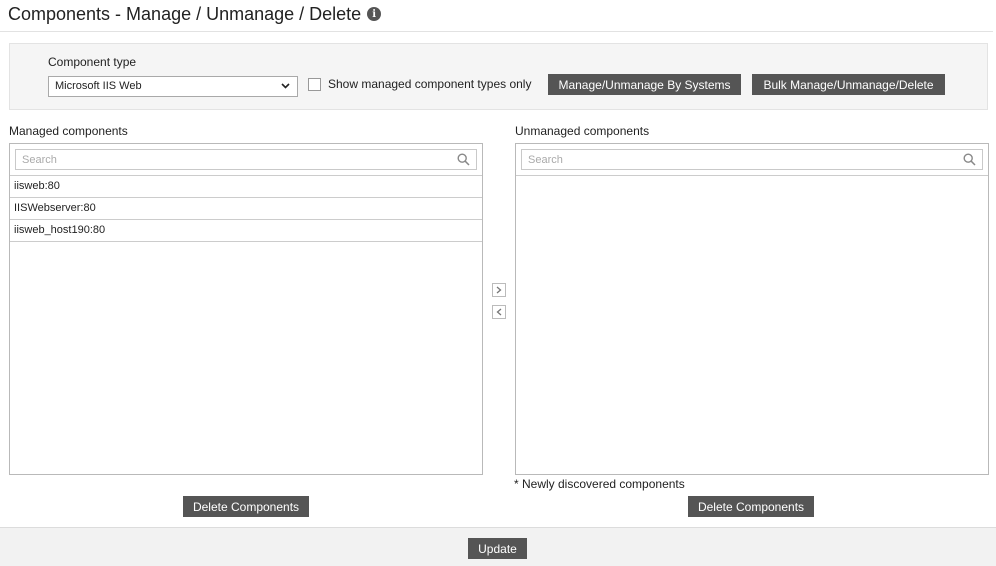 The image size is (996, 566). What do you see at coordinates (848, 84) in the screenshot?
I see `bulk-manage-button: Bulk Manage/Unmanage/Delete` at bounding box center [848, 84].